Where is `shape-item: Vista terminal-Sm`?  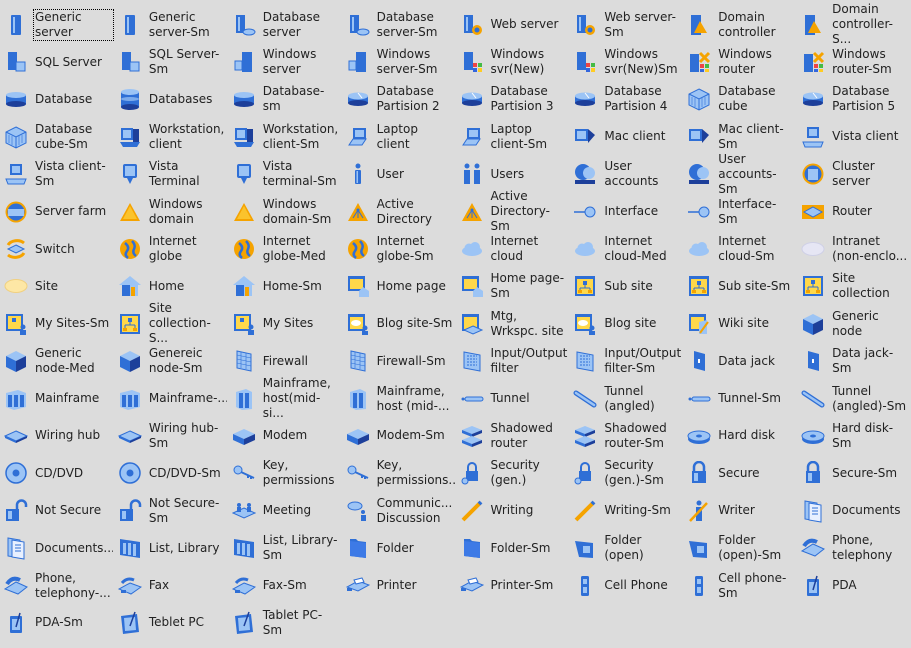 shape-item: Vista terminal-Sm is located at coordinates (285, 174).